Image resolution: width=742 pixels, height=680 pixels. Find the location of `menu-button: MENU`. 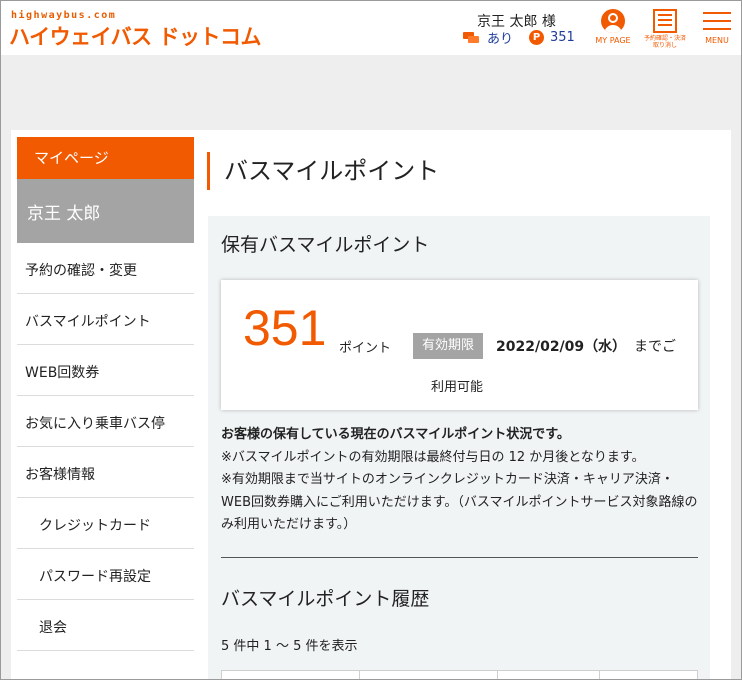

menu-button: MENU is located at coordinates (717, 27).